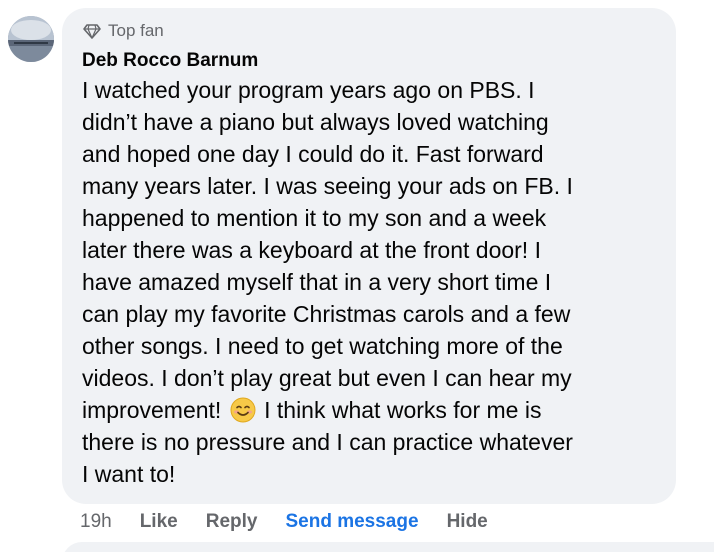 The height and width of the screenshot is (552, 714). Describe the element at coordinates (170, 61) in the screenshot. I see `comment-author: Deb Rocco Barnum` at that location.